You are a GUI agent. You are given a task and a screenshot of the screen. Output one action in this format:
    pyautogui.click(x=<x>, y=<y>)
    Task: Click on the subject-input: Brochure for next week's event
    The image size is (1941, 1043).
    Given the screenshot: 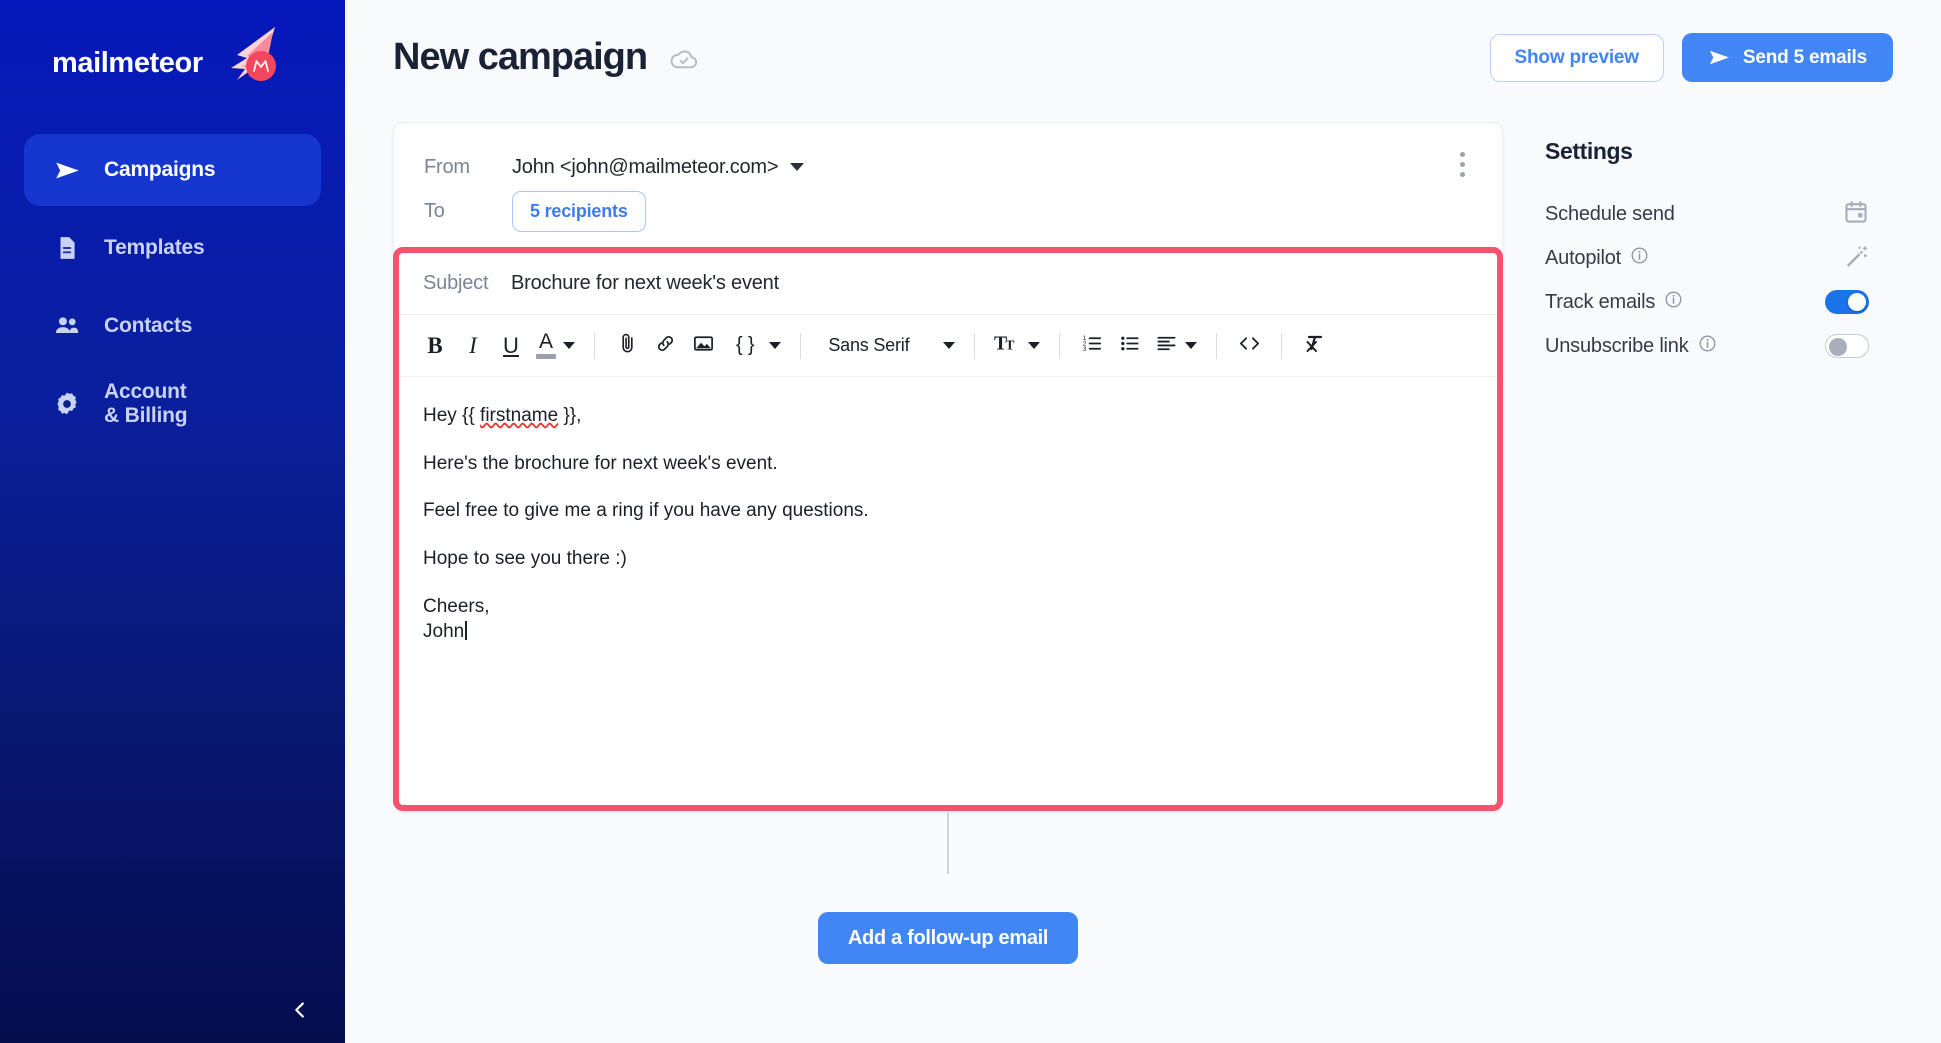 What is the action you would take?
    pyautogui.click(x=645, y=283)
    